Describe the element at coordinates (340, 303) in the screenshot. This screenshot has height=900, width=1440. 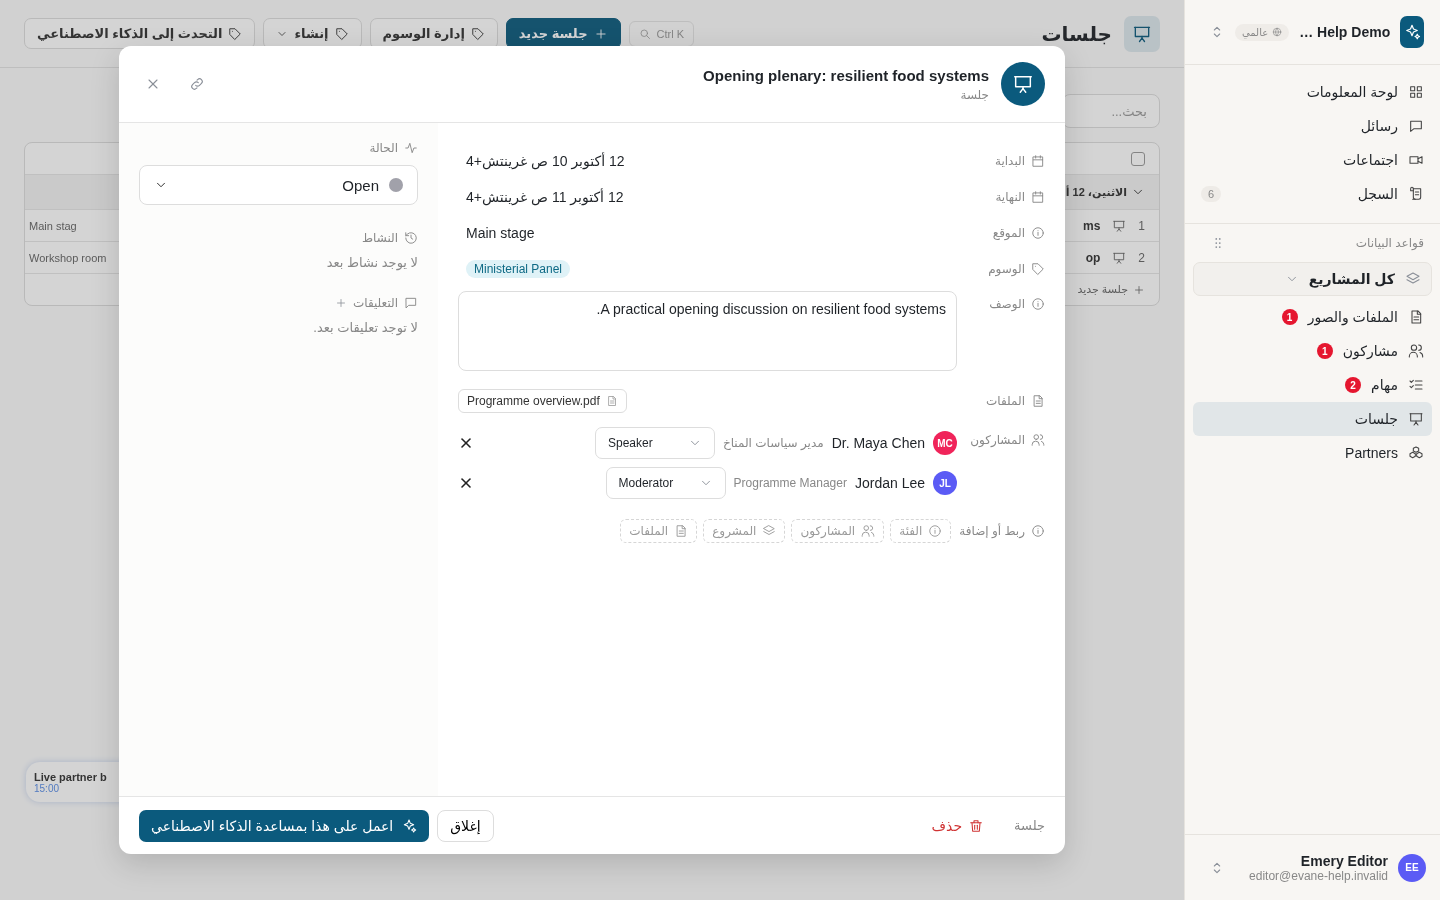
I see `add-comment-icon` at that location.